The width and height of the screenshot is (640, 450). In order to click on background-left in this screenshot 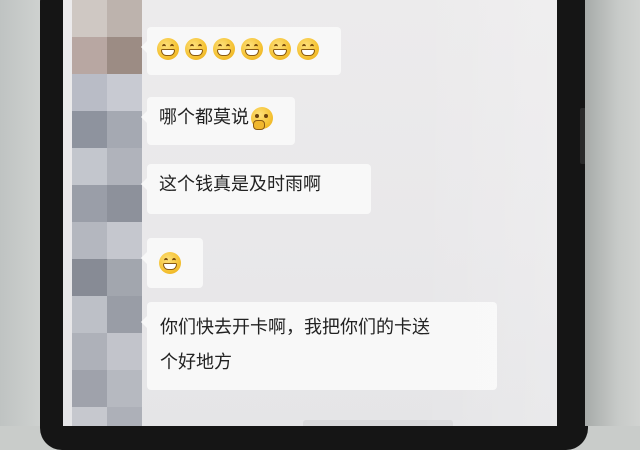, I will do `click(21, 213)`.